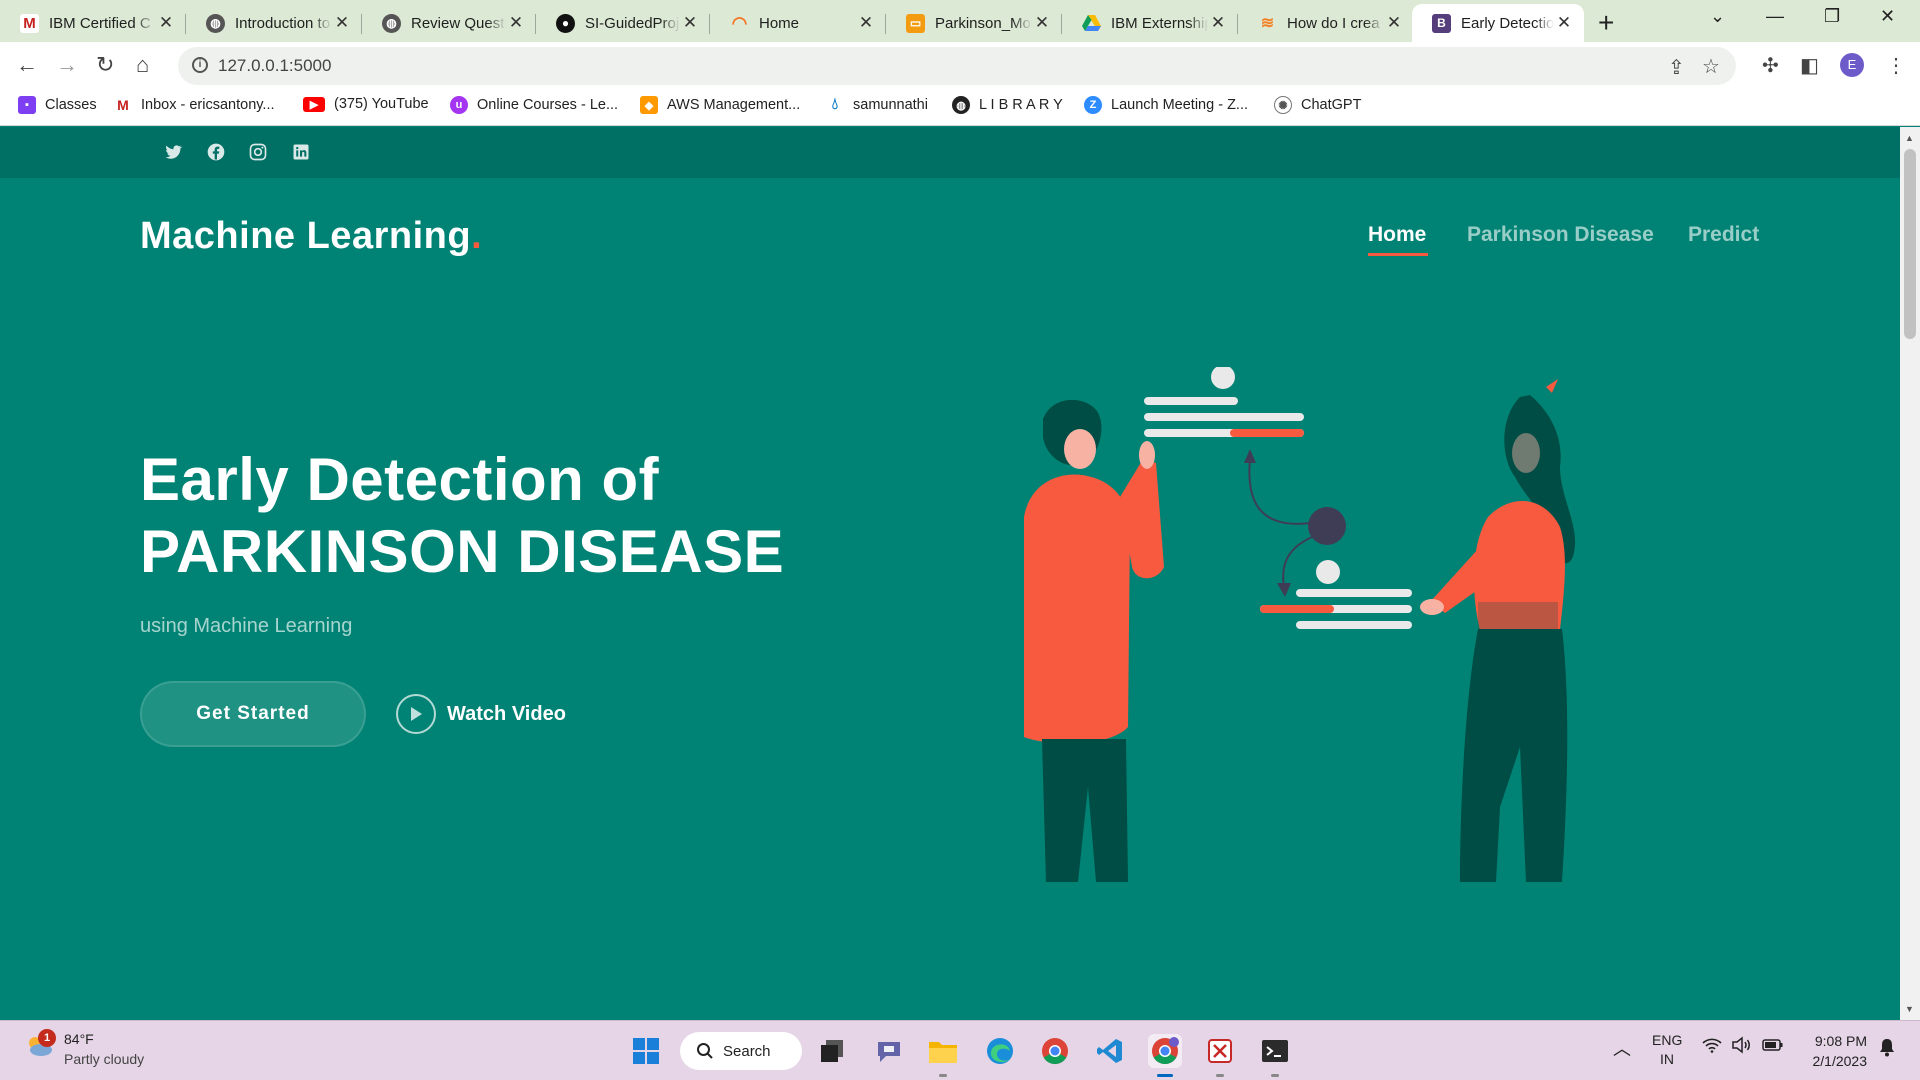 The width and height of the screenshot is (1920, 1080). What do you see at coordinates (1775, 16) in the screenshot?
I see `minimize-icon: —` at bounding box center [1775, 16].